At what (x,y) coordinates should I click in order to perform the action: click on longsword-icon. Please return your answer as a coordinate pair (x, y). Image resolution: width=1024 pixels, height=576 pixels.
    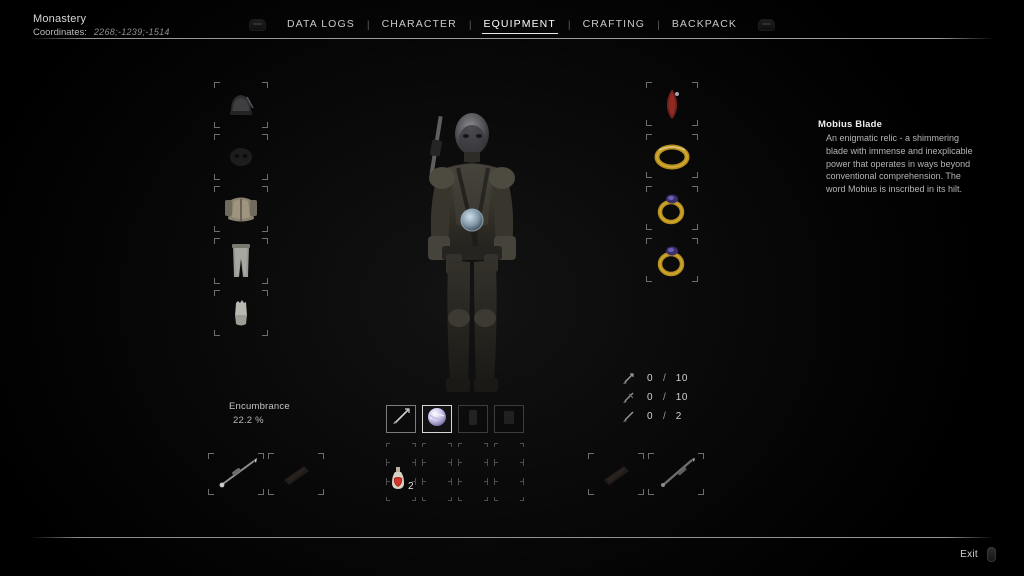
    Looking at the image, I should click on (676, 474).